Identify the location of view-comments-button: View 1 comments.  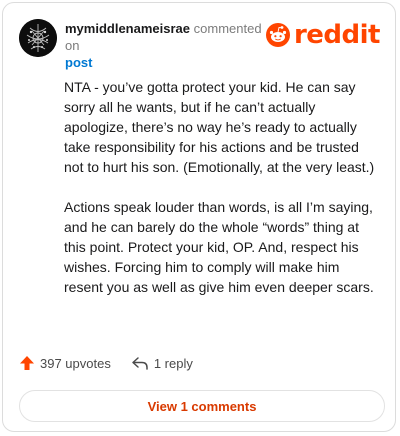
(202, 406).